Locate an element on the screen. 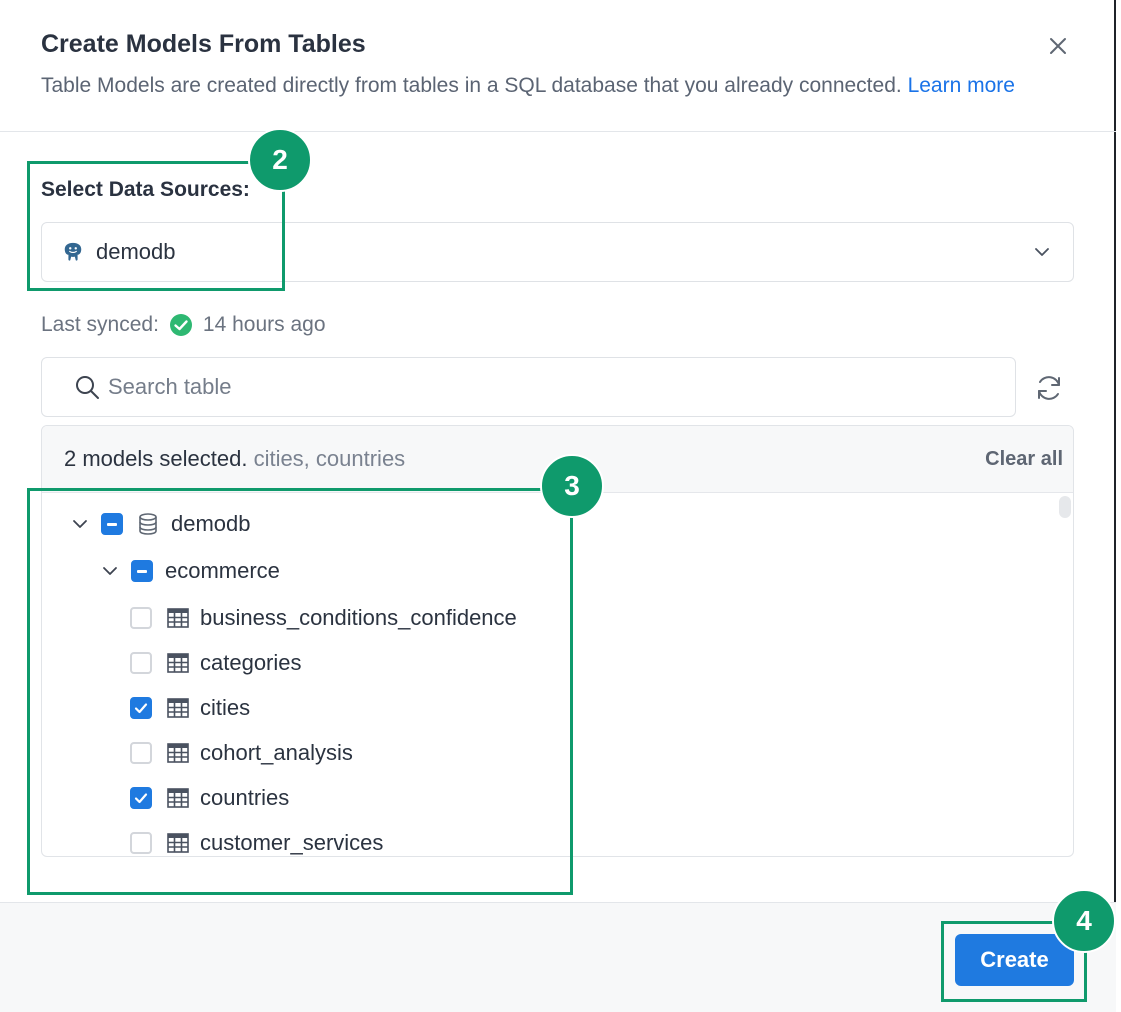 The height and width of the screenshot is (1012, 1121). last-synced-value: 14 hours ago is located at coordinates (264, 324).